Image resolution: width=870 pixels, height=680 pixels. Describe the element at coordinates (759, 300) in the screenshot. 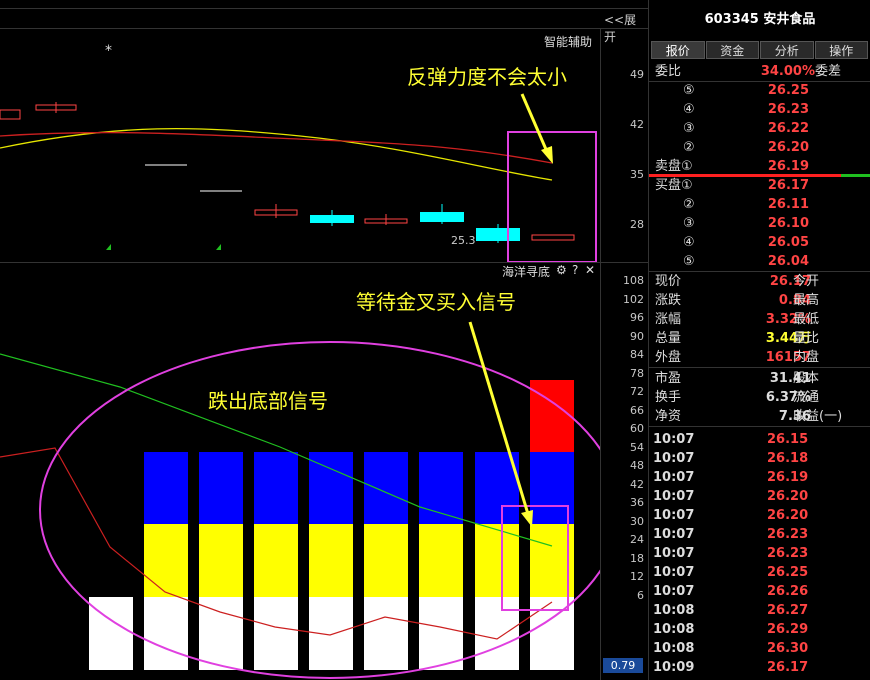

I see `quote-row: 涨跌 0.84 最高` at that location.